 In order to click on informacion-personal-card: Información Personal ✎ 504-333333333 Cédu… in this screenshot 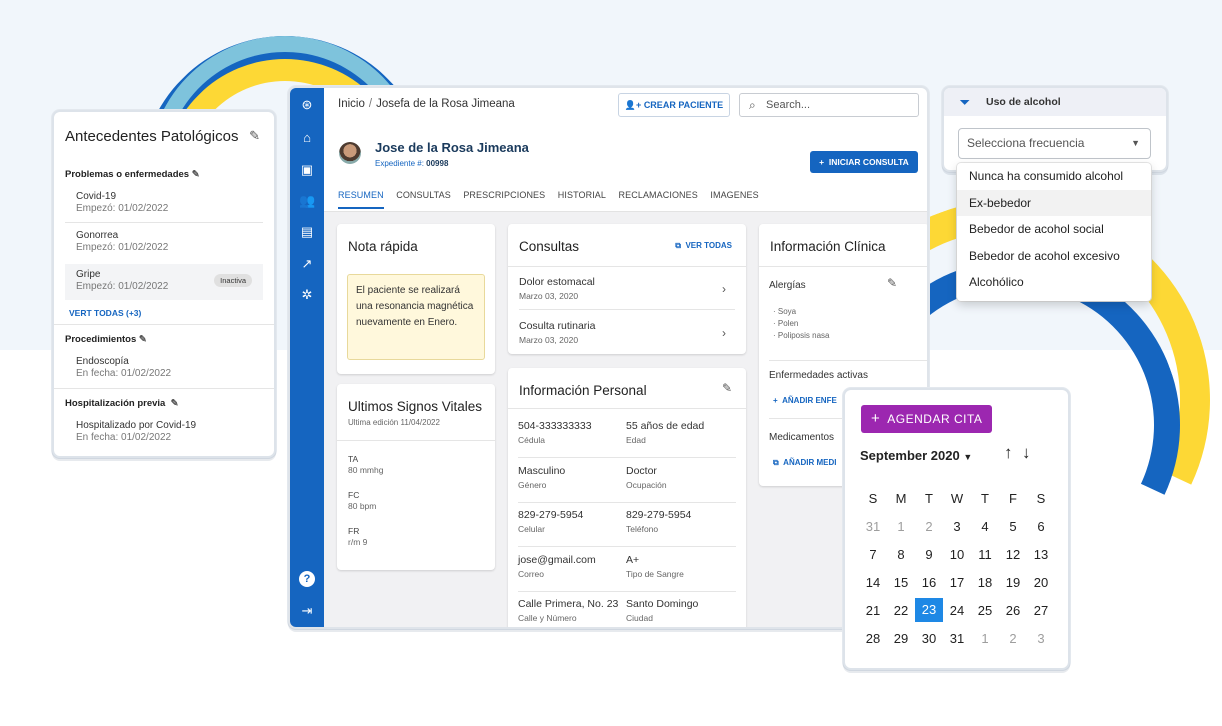, I will do `click(627, 497)`.